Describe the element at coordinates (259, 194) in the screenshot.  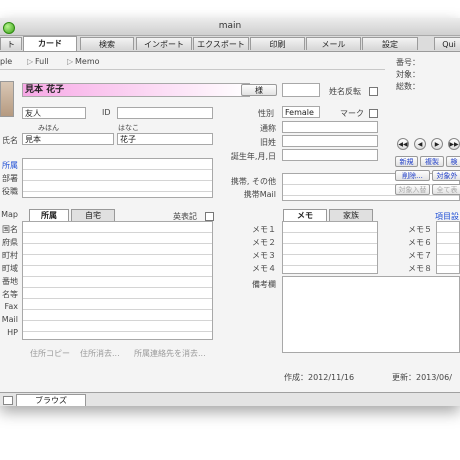
I see `mobile-mail-label: 携帯Mail` at that location.